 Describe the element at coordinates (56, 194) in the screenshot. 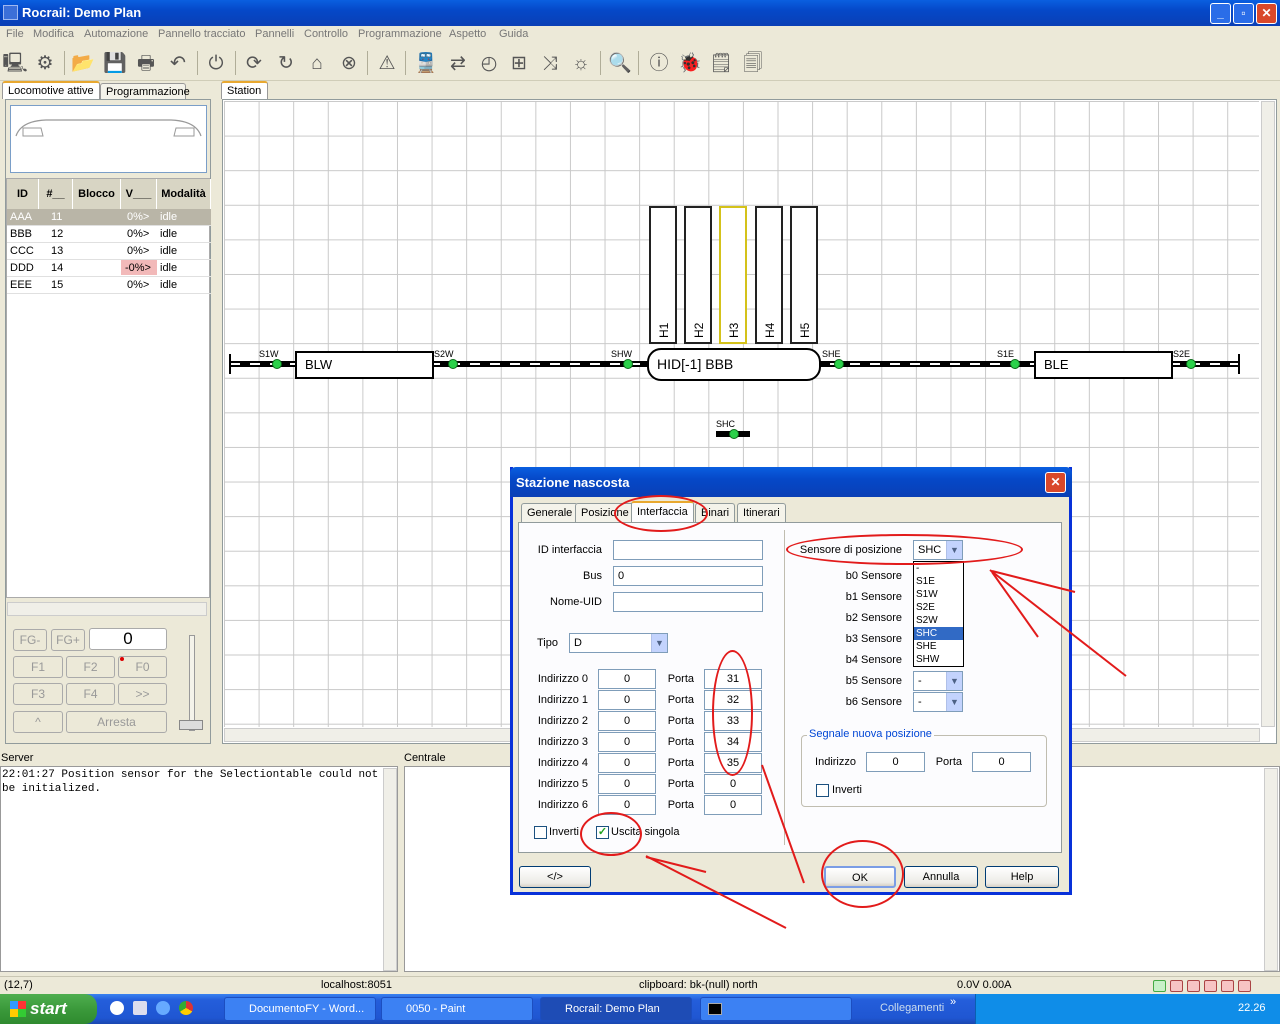

I see `col-number: #__` at that location.